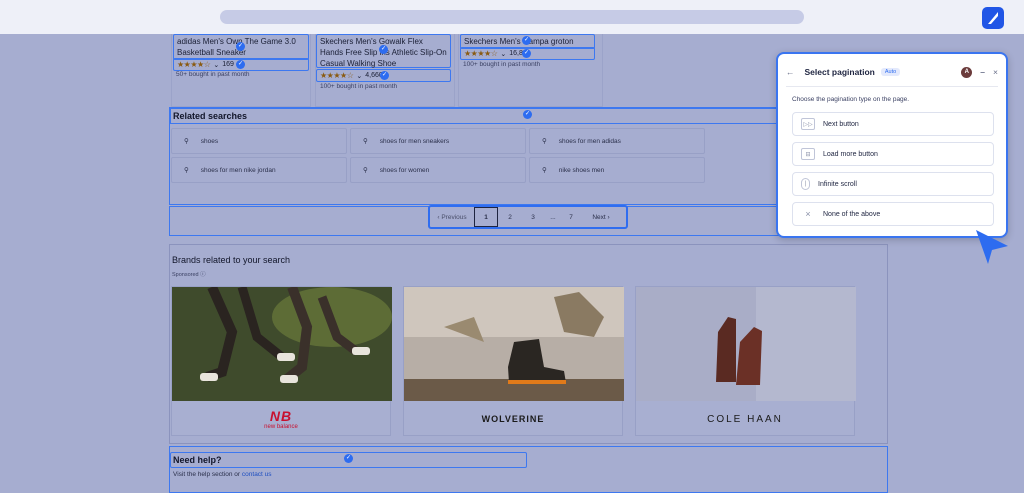  What do you see at coordinates (571, 217) in the screenshot?
I see `page-link: 7` at bounding box center [571, 217].